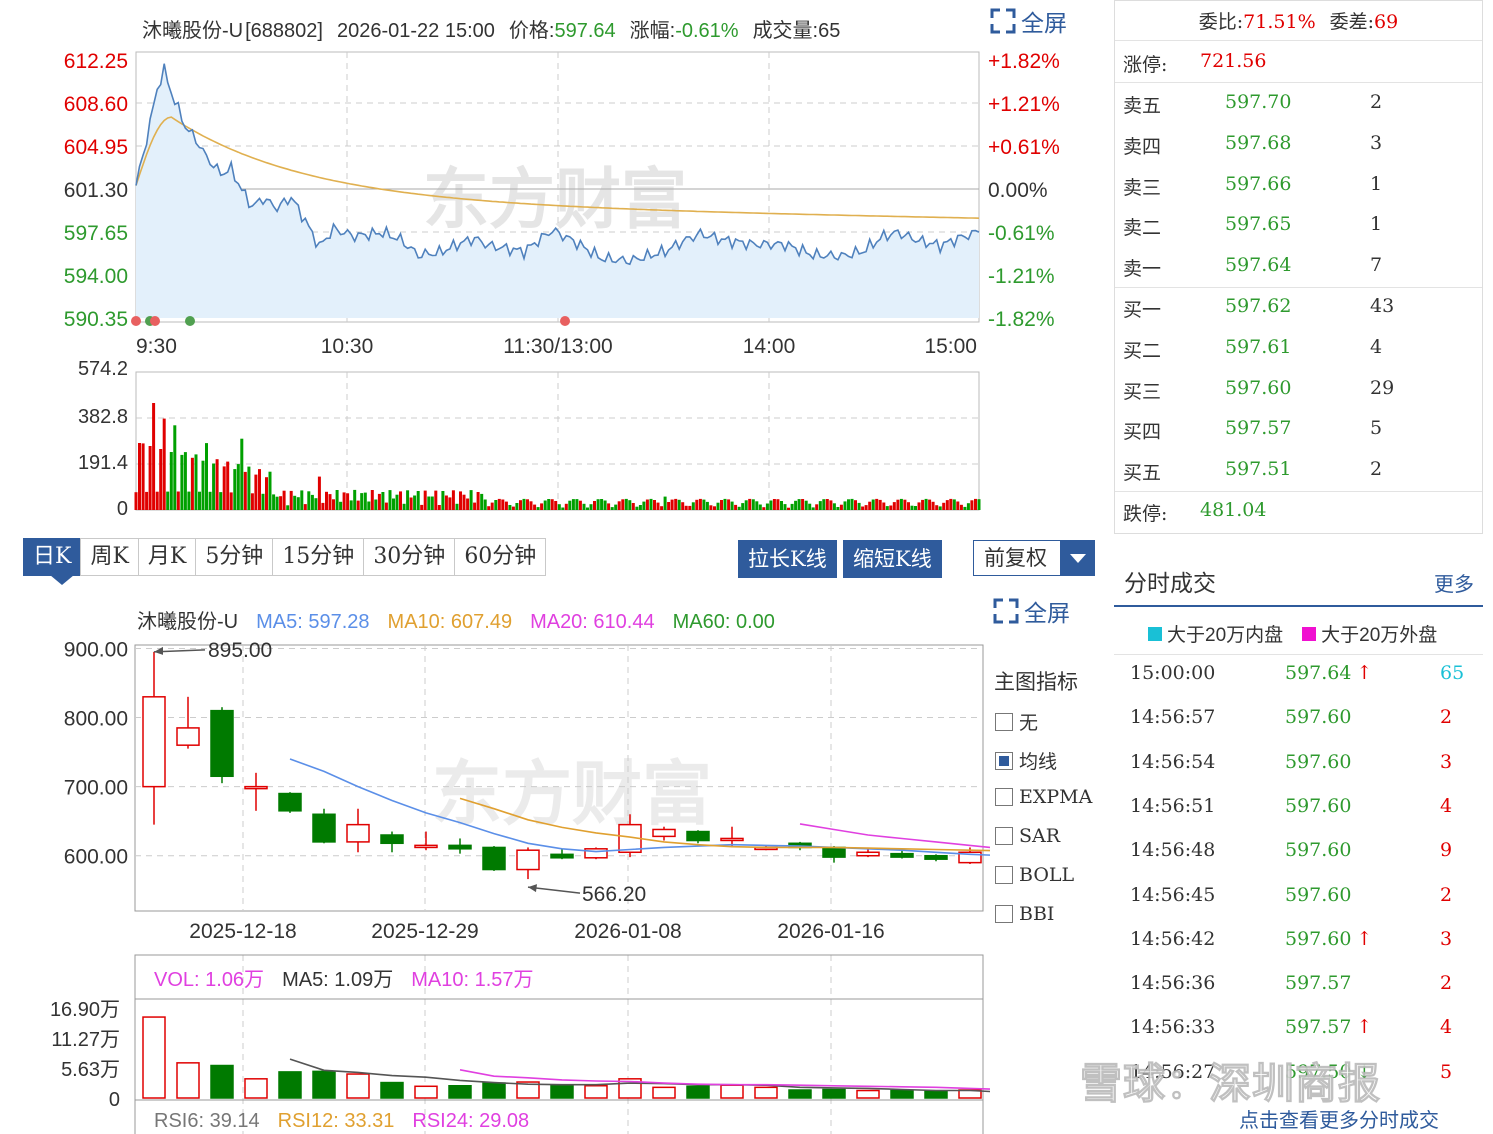  I want to click on price-tick-label: 604.95, so click(96, 147).